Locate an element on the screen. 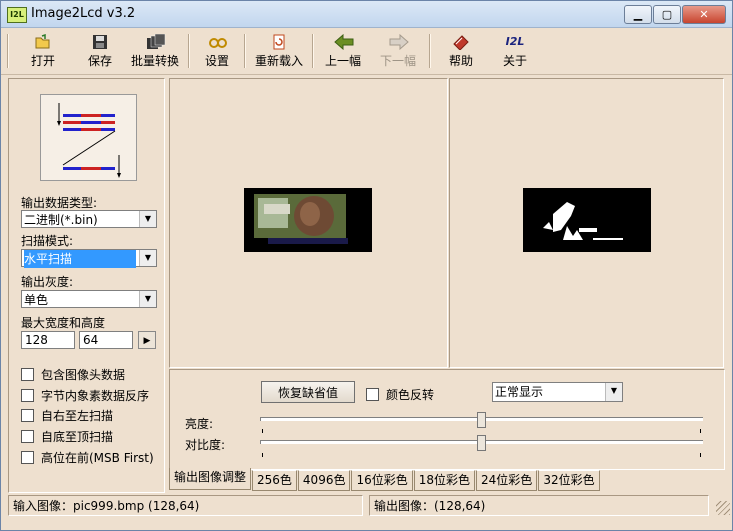  tab-24bit-color: 24位彩色 is located at coordinates (507, 480).